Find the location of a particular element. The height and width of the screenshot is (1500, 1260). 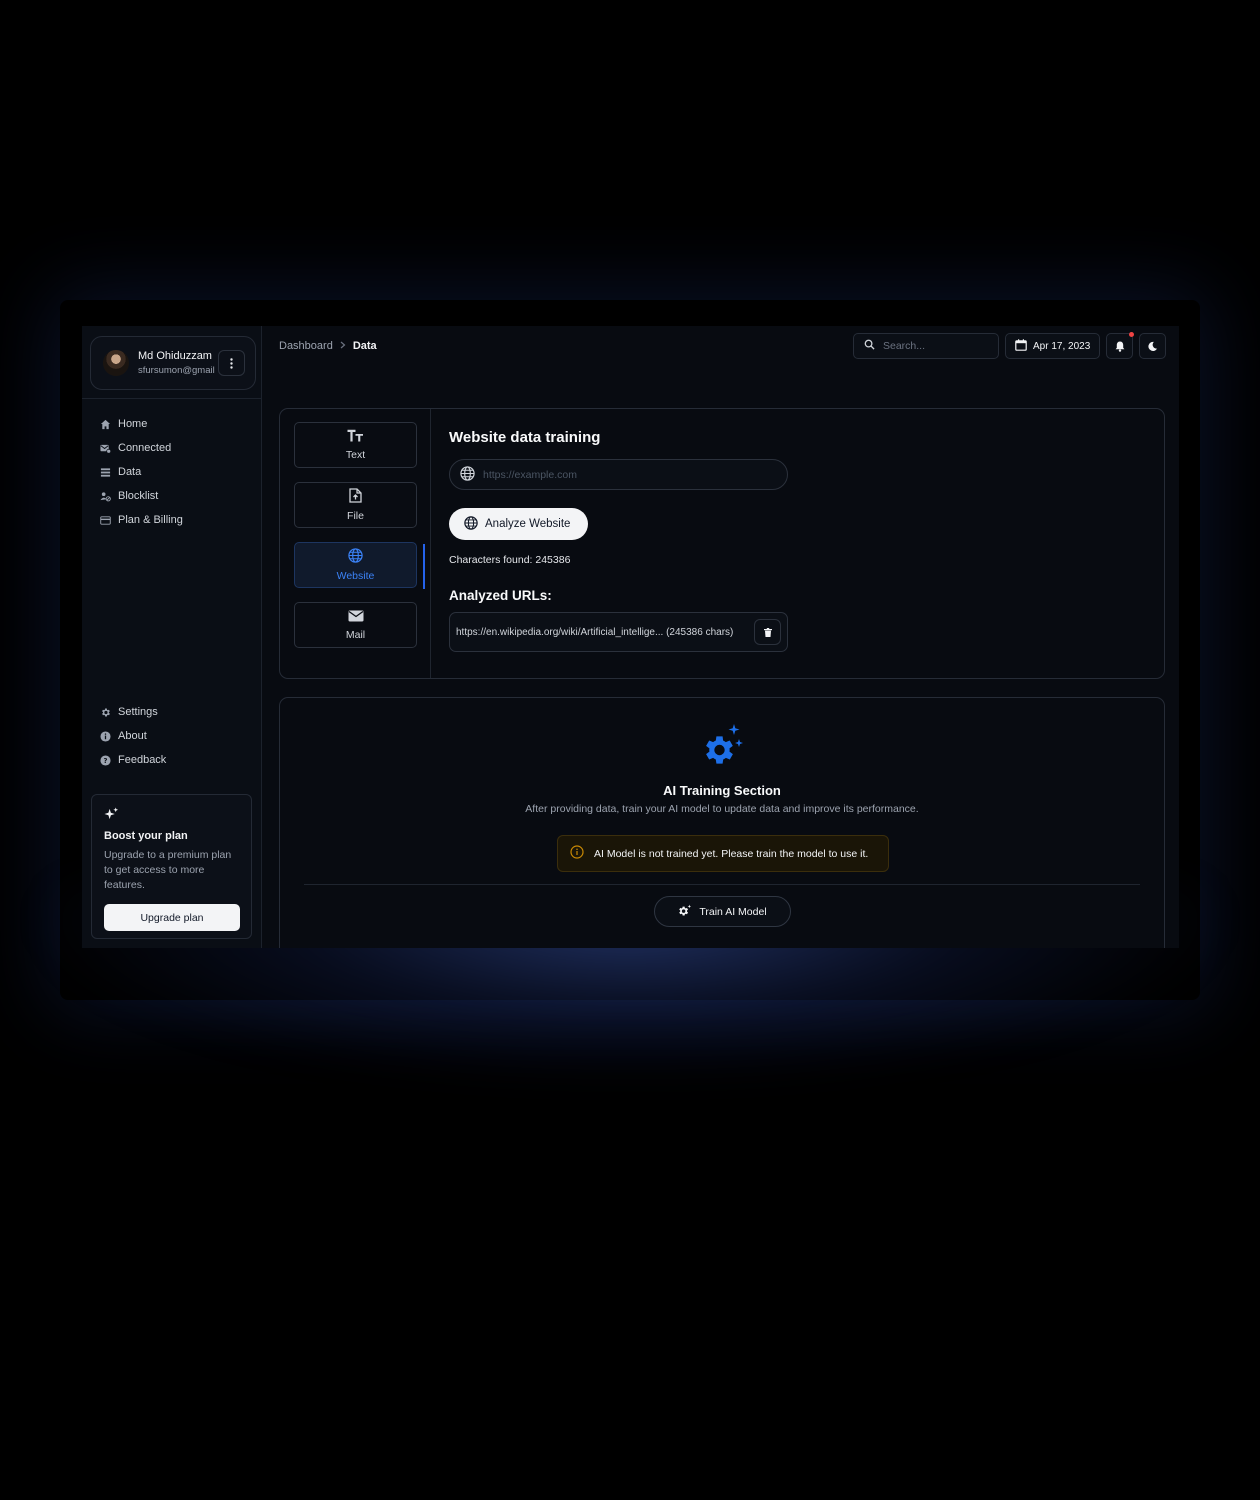

sidebar-item-label: About is located at coordinates (132, 736).